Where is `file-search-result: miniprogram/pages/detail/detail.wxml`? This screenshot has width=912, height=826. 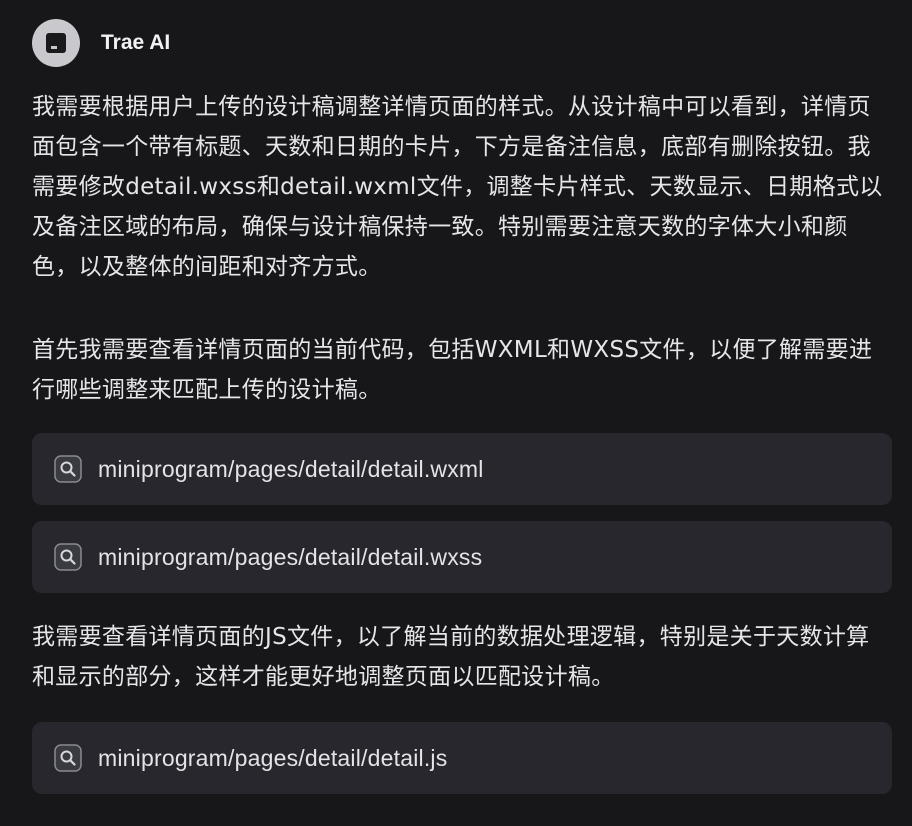 file-search-result: miniprogram/pages/detail/detail.wxml is located at coordinates (462, 469).